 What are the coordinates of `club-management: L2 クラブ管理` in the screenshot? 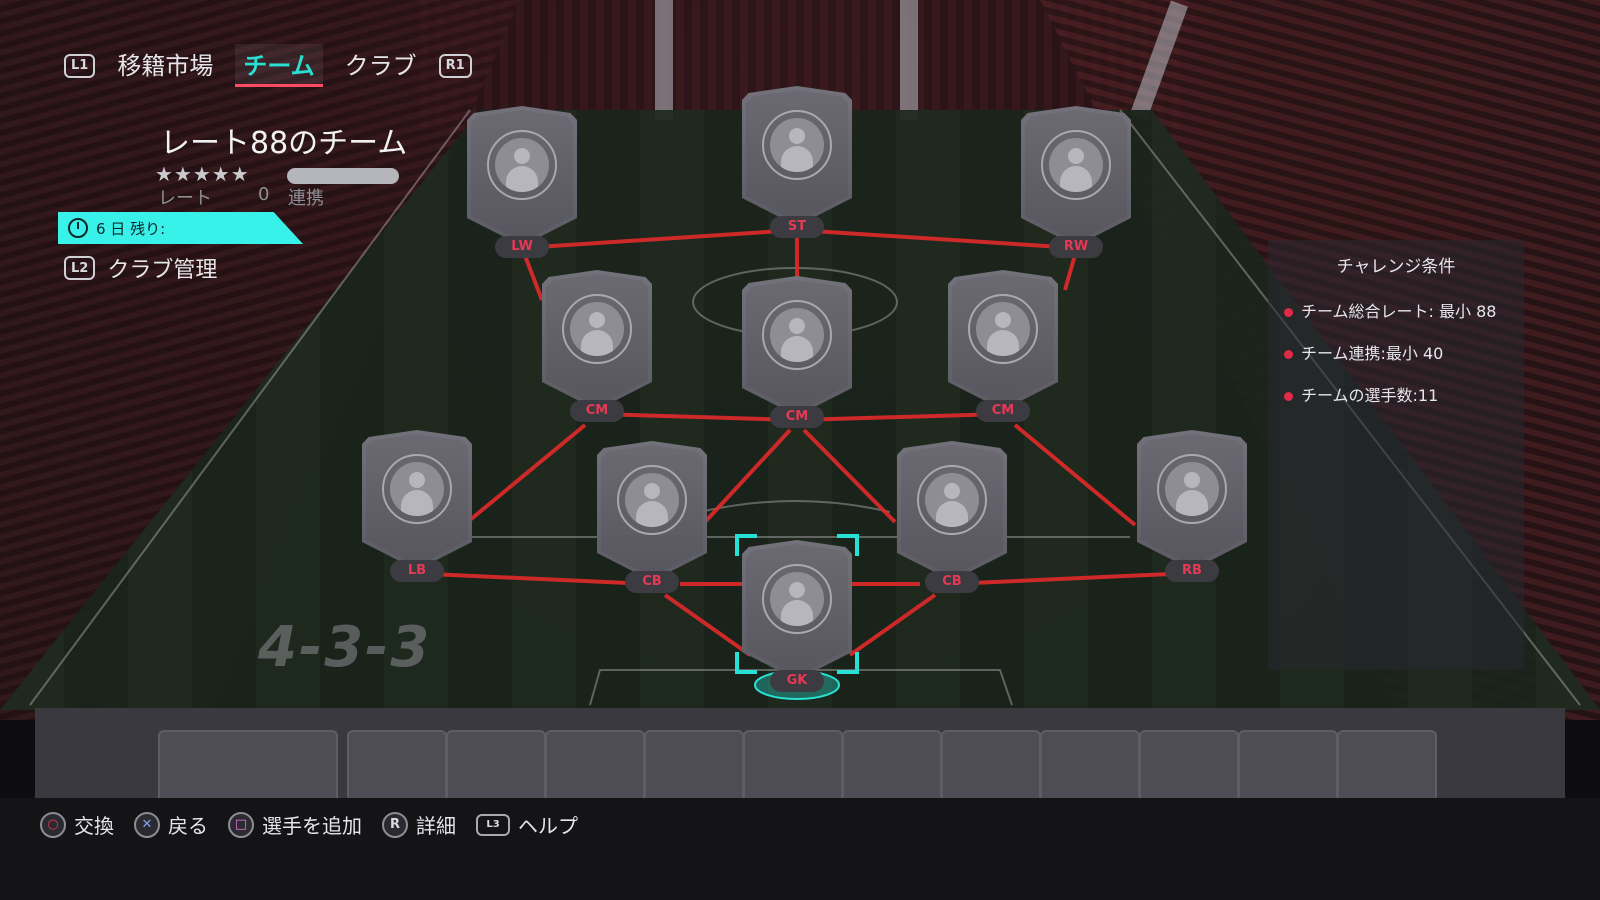 It's located at (140, 268).